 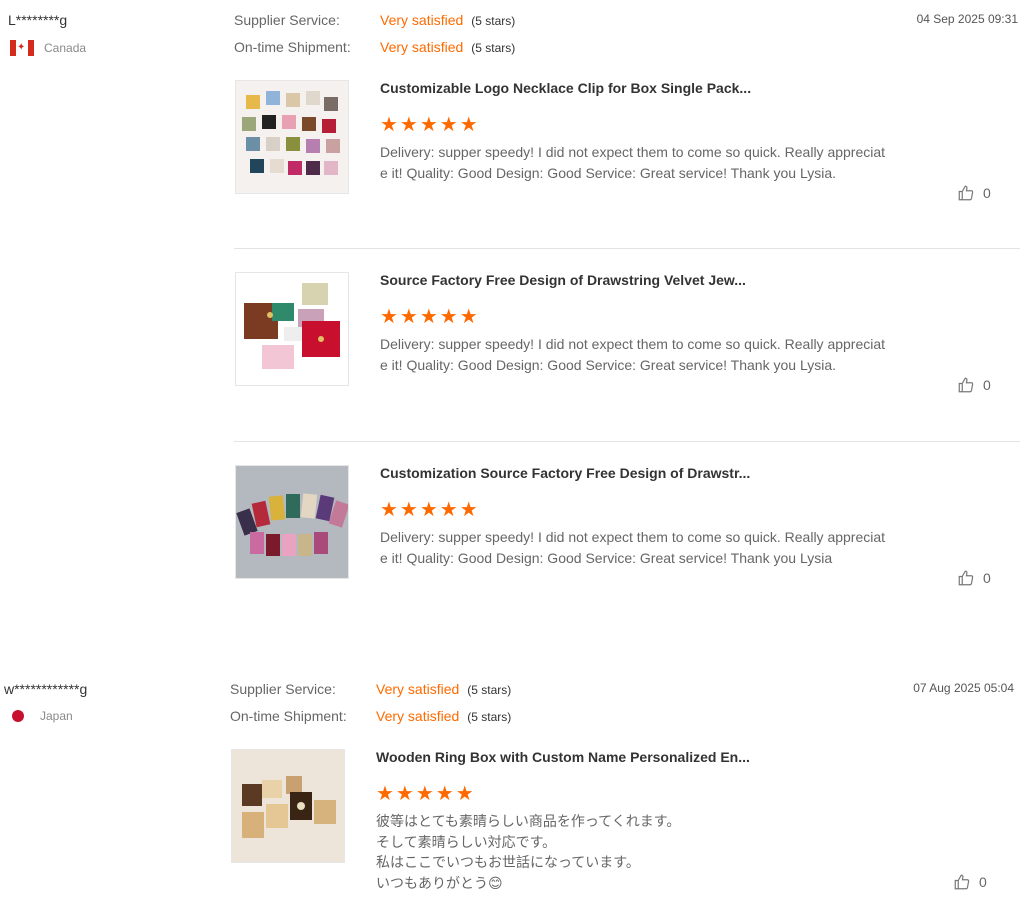 I want to click on canada-flag-icon, so click(x=22, y=48).